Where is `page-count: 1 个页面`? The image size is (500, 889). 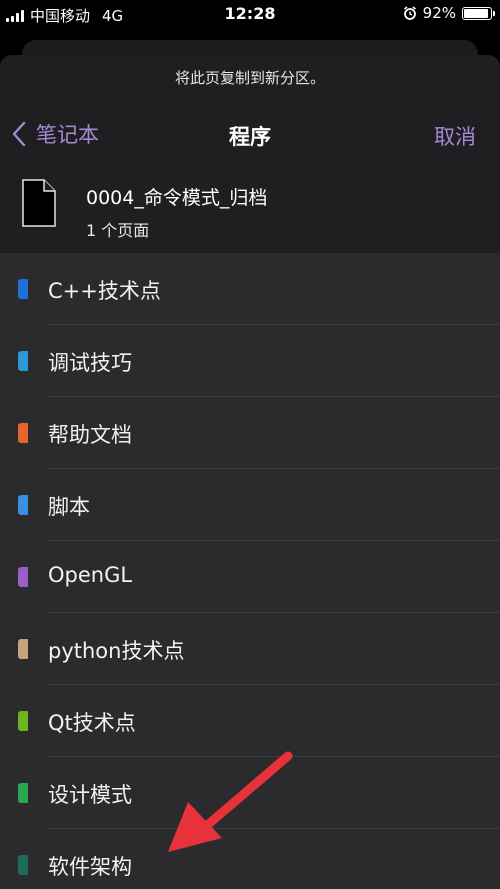
page-count: 1 个页面 is located at coordinates (118, 230).